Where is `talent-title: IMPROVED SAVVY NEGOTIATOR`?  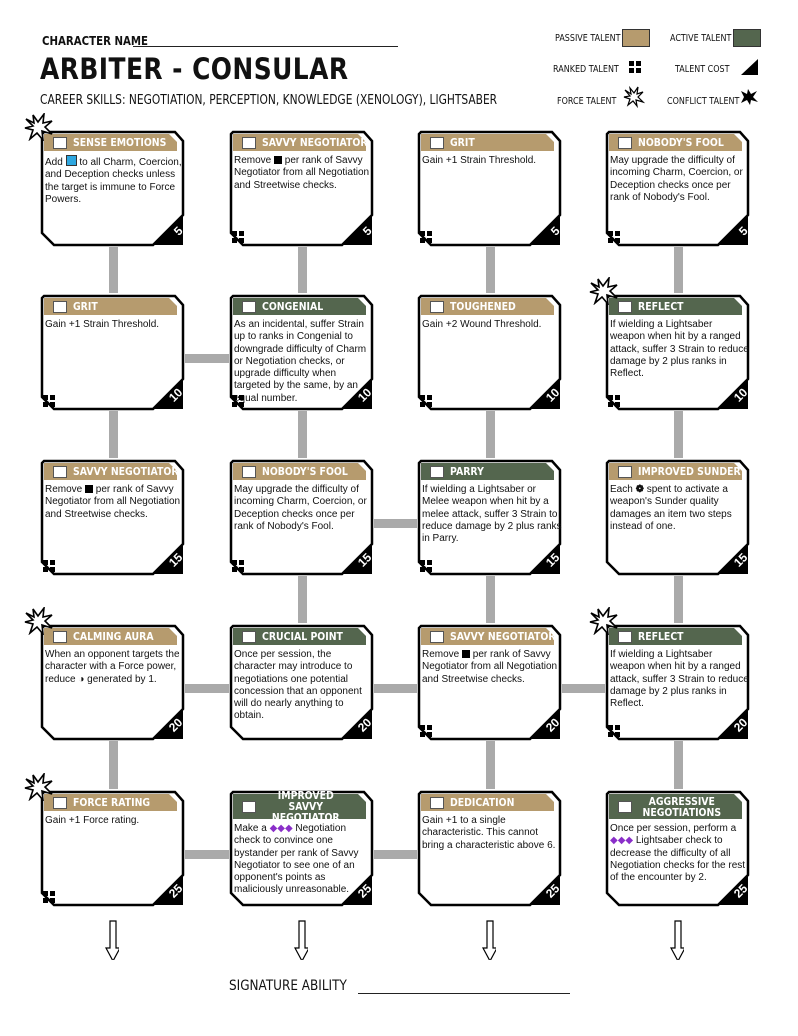
talent-title: IMPROVED SAVVY NEGOTIATOR is located at coordinates (305, 806).